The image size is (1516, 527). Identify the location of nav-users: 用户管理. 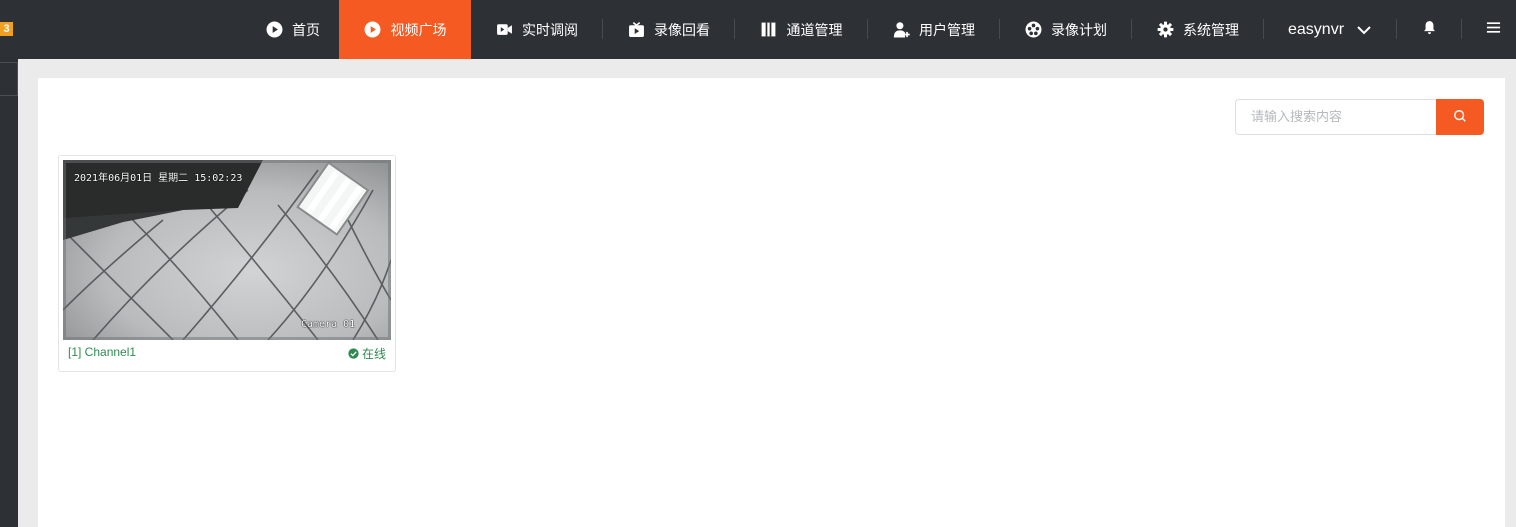
(933, 29).